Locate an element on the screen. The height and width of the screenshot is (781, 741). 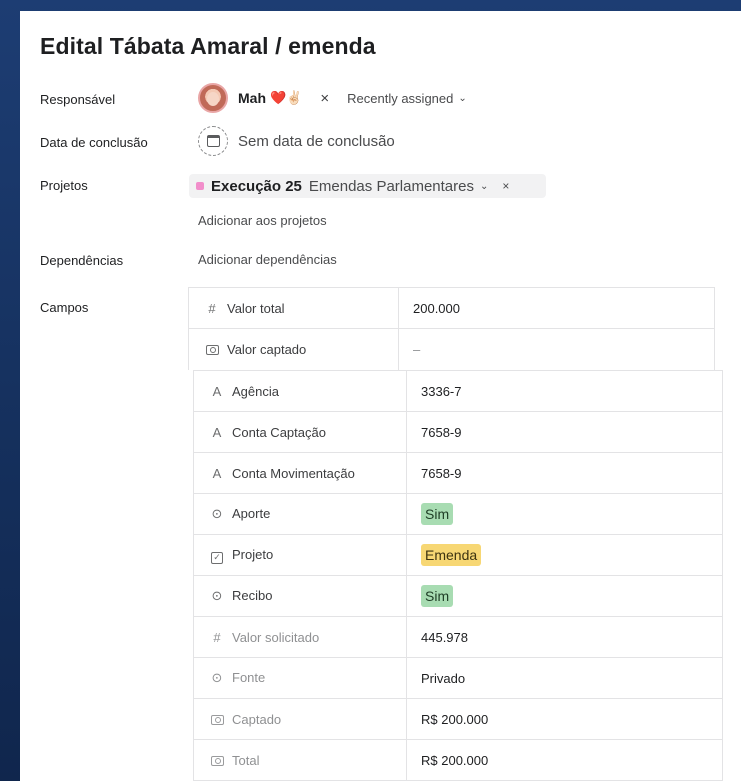
field-name-cell: Total is located at coordinates (300, 760).